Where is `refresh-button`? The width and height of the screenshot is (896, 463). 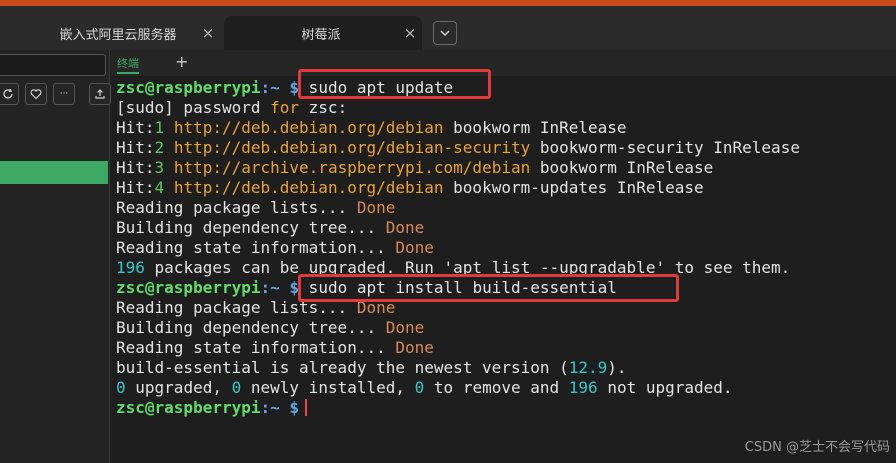 refresh-button is located at coordinates (9, 94).